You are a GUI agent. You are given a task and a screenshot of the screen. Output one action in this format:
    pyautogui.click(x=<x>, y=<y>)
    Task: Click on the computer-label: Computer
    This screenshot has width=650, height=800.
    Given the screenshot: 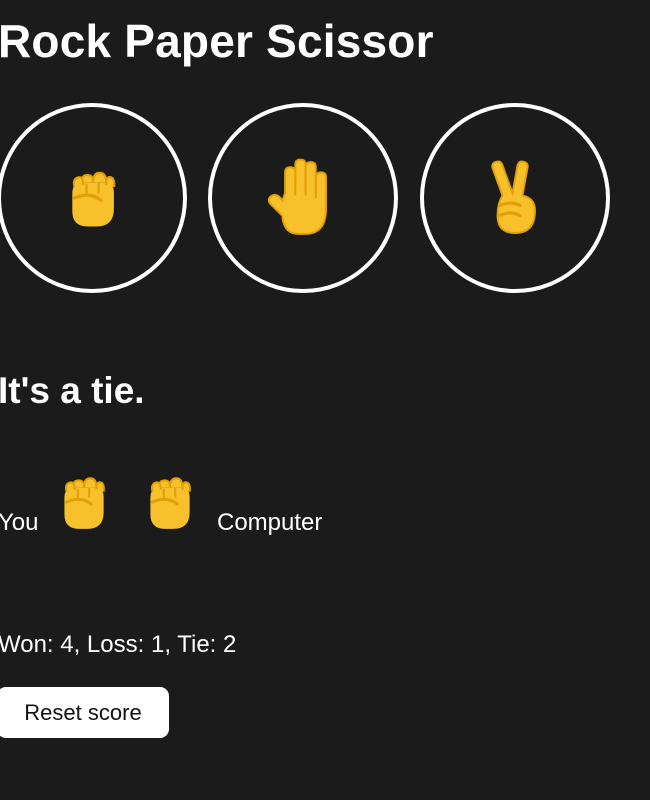 What is the action you would take?
    pyautogui.click(x=270, y=522)
    